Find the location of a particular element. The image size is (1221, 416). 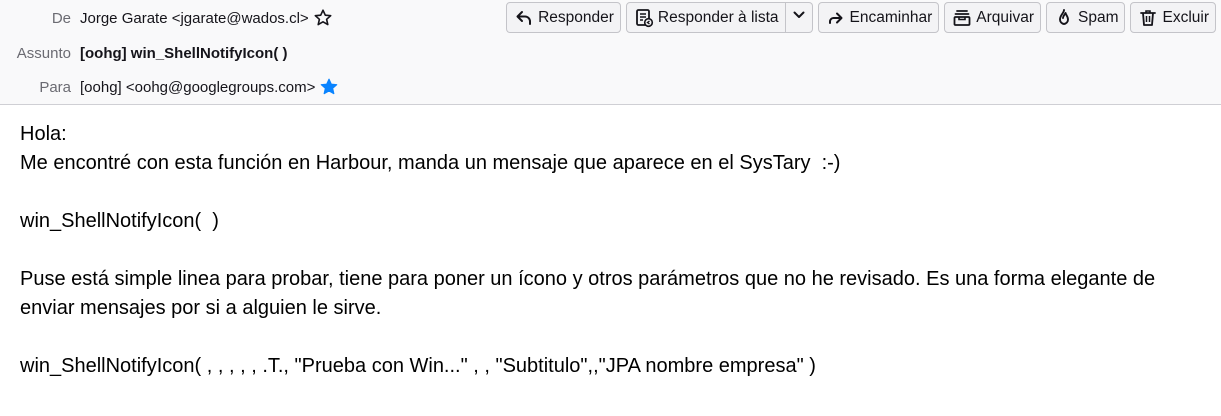

from-label: De is located at coordinates (61, 18).